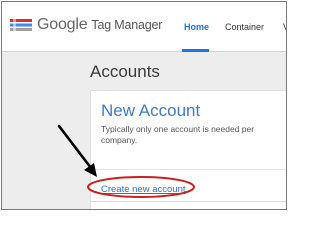 This screenshot has width=320, height=240. I want to click on create-new-account-link: Create new account, so click(143, 189).